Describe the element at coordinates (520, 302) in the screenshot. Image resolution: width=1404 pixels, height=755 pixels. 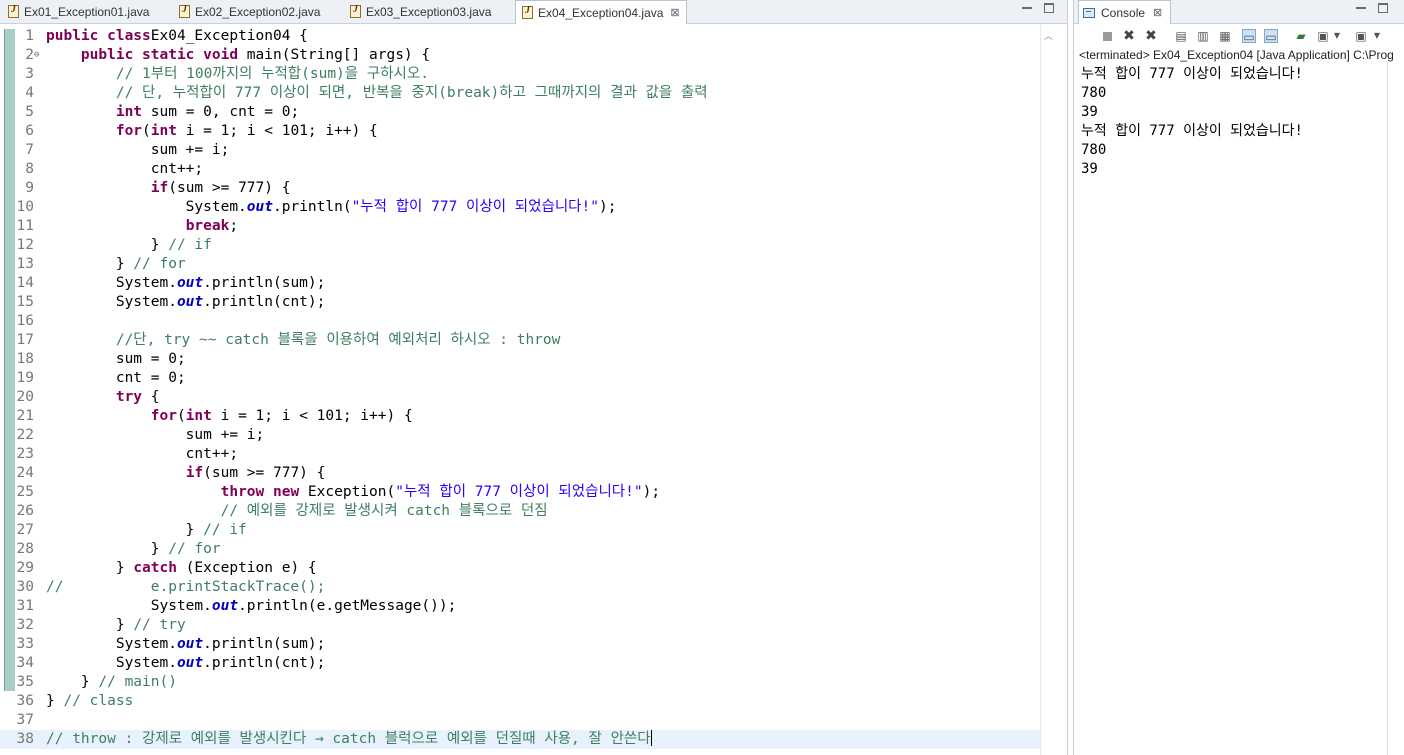
I see `code-line: 15 System.out.println(cnt);` at that location.